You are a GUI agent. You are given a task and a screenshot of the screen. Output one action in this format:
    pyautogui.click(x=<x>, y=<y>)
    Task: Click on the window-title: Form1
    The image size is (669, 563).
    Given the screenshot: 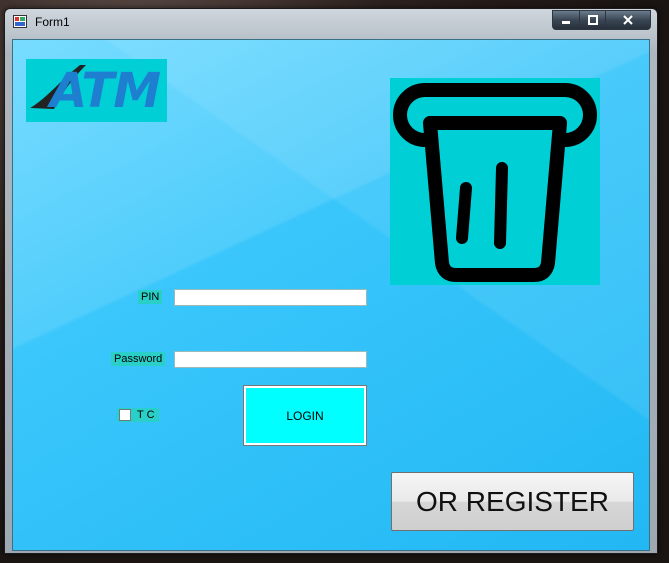 What is the action you would take?
    pyautogui.click(x=52, y=22)
    